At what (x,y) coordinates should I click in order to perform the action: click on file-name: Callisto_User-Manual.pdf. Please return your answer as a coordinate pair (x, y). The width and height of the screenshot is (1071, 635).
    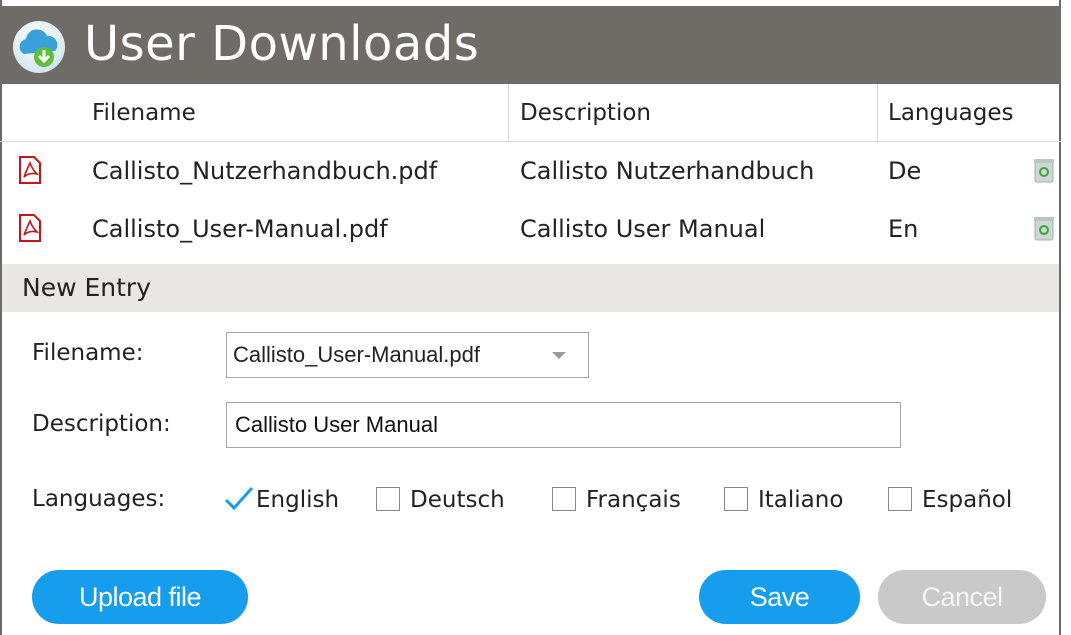
    Looking at the image, I should click on (240, 229).